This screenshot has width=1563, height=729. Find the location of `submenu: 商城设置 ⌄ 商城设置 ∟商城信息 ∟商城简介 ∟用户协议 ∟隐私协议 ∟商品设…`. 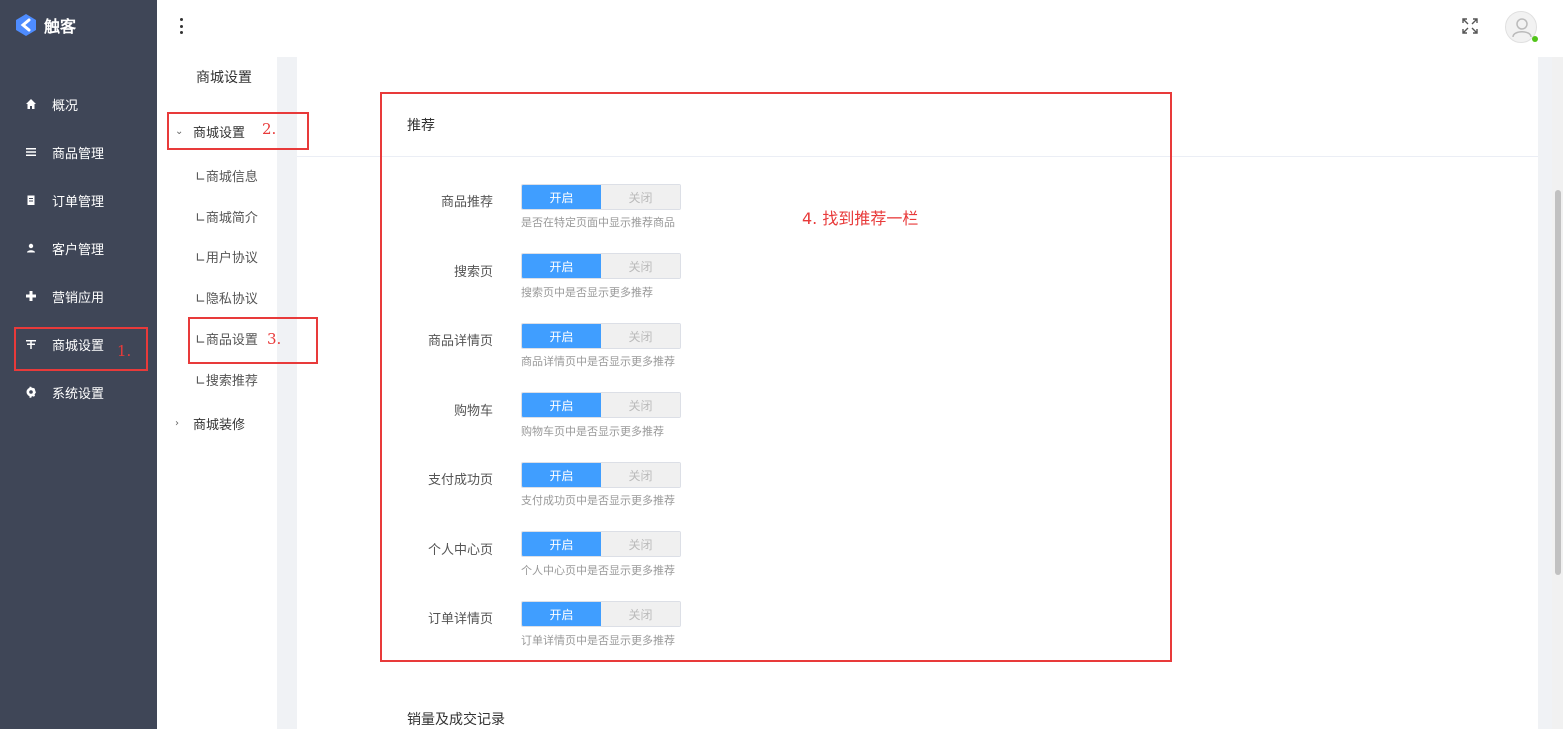

submenu: 商城设置 ⌄ 商城设置 ∟商城信息 ∟商城简介 ∟用户协议 ∟隐私协议 ∟商品设… is located at coordinates (217, 393).